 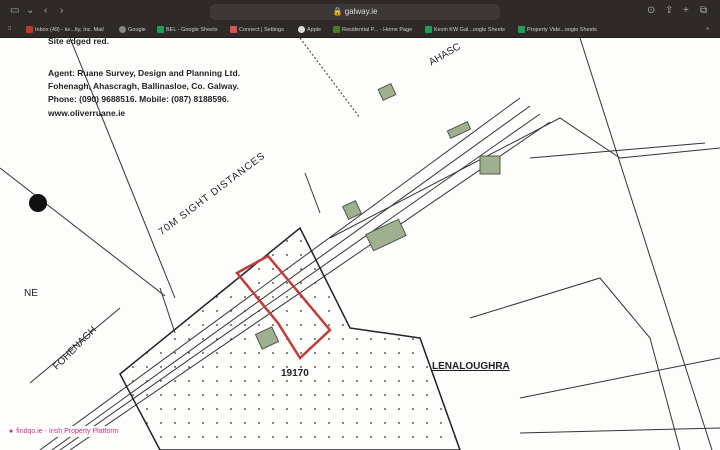 What do you see at coordinates (38, 203) in the screenshot?
I see `map-dot` at bounding box center [38, 203].